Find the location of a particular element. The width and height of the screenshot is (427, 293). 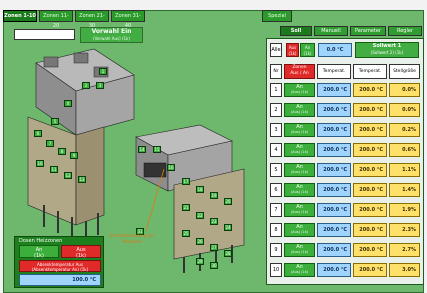

tab-parameter: Parameter is located at coordinates (368, 31).